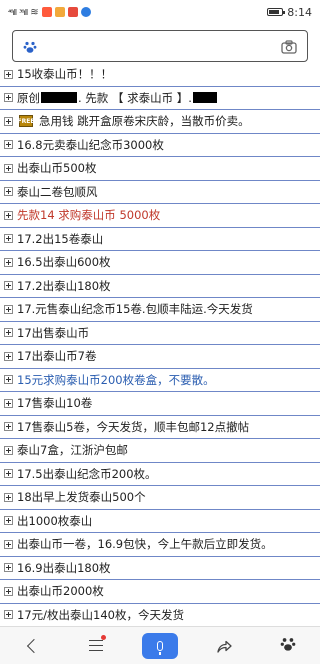 This screenshot has height=664, width=320. Describe the element at coordinates (160, 521) in the screenshot. I see `thread-row: 出1000枚泰山` at that location.